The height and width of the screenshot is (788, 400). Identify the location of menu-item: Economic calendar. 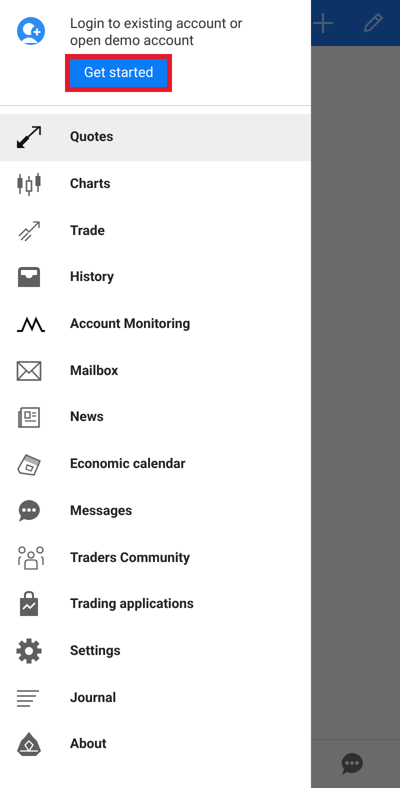
(155, 464).